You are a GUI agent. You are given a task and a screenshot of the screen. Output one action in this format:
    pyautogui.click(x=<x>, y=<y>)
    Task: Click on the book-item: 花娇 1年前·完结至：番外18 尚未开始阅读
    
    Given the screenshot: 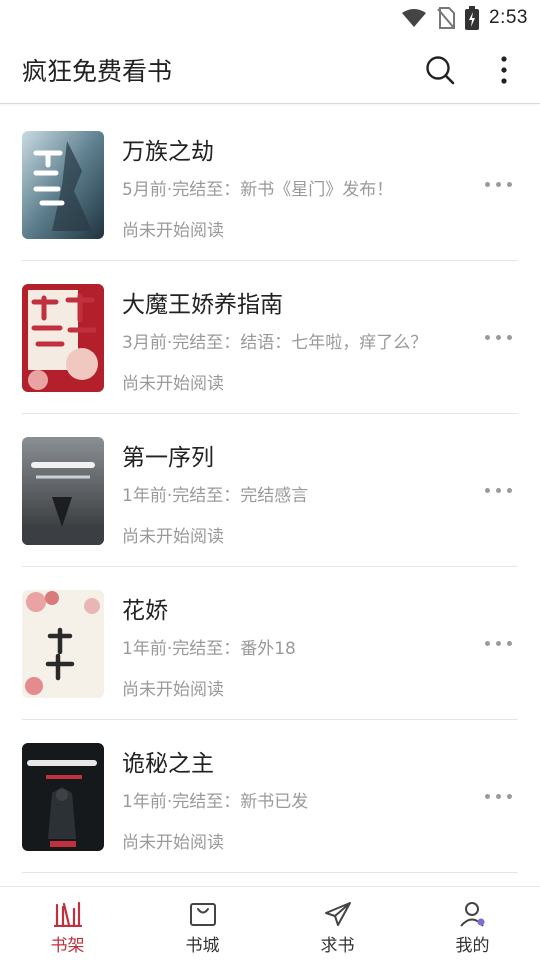 What is the action you would take?
    pyautogui.click(x=270, y=643)
    